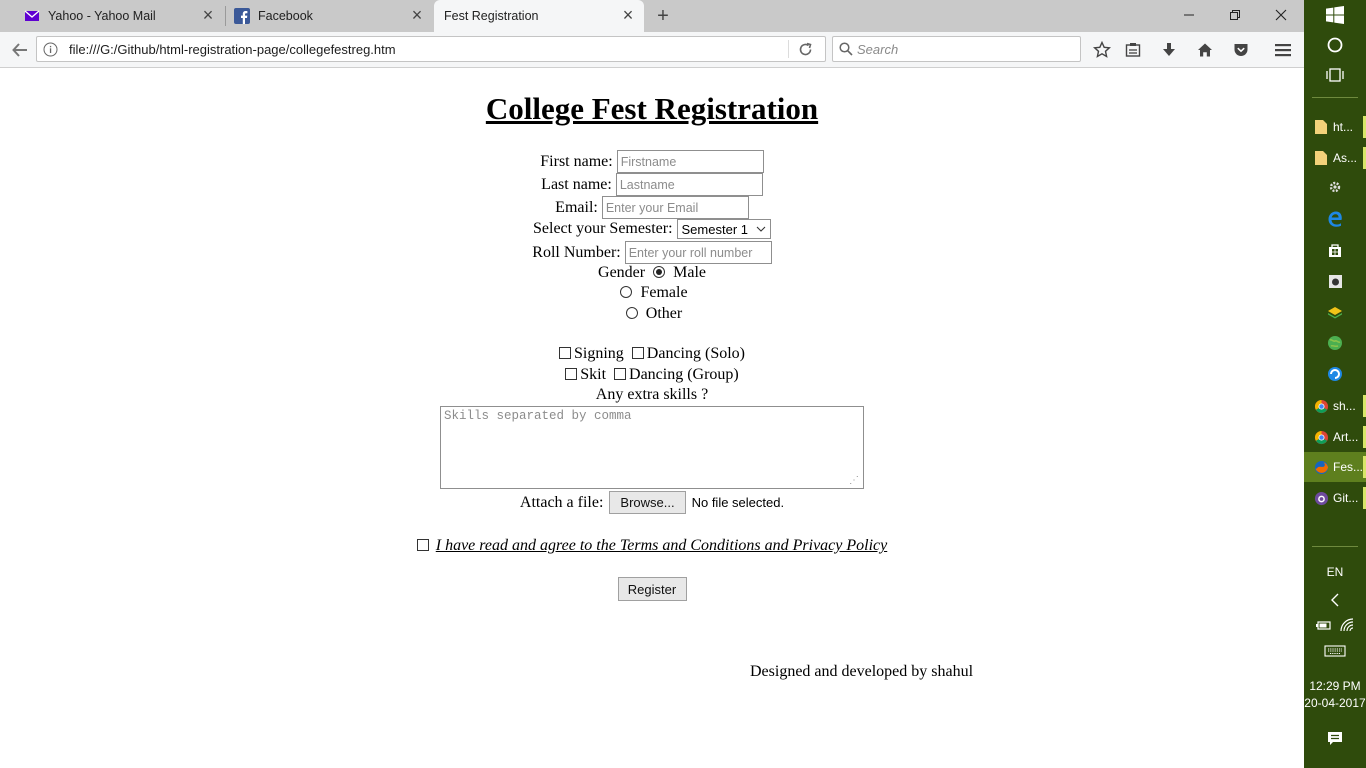 The image size is (1366, 768). What do you see at coordinates (846, 49) in the screenshot?
I see `search-icon` at bounding box center [846, 49].